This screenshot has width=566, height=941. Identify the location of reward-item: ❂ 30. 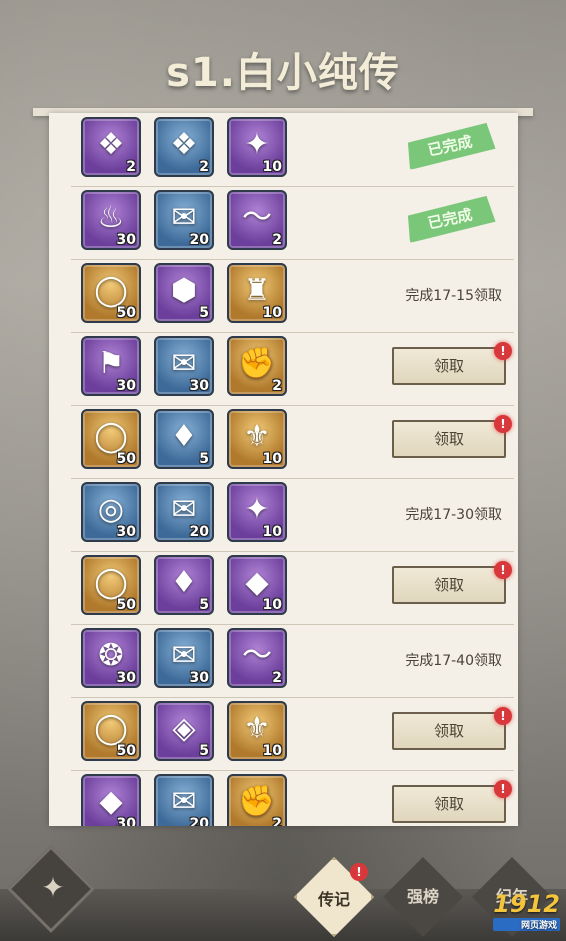
(111, 658).